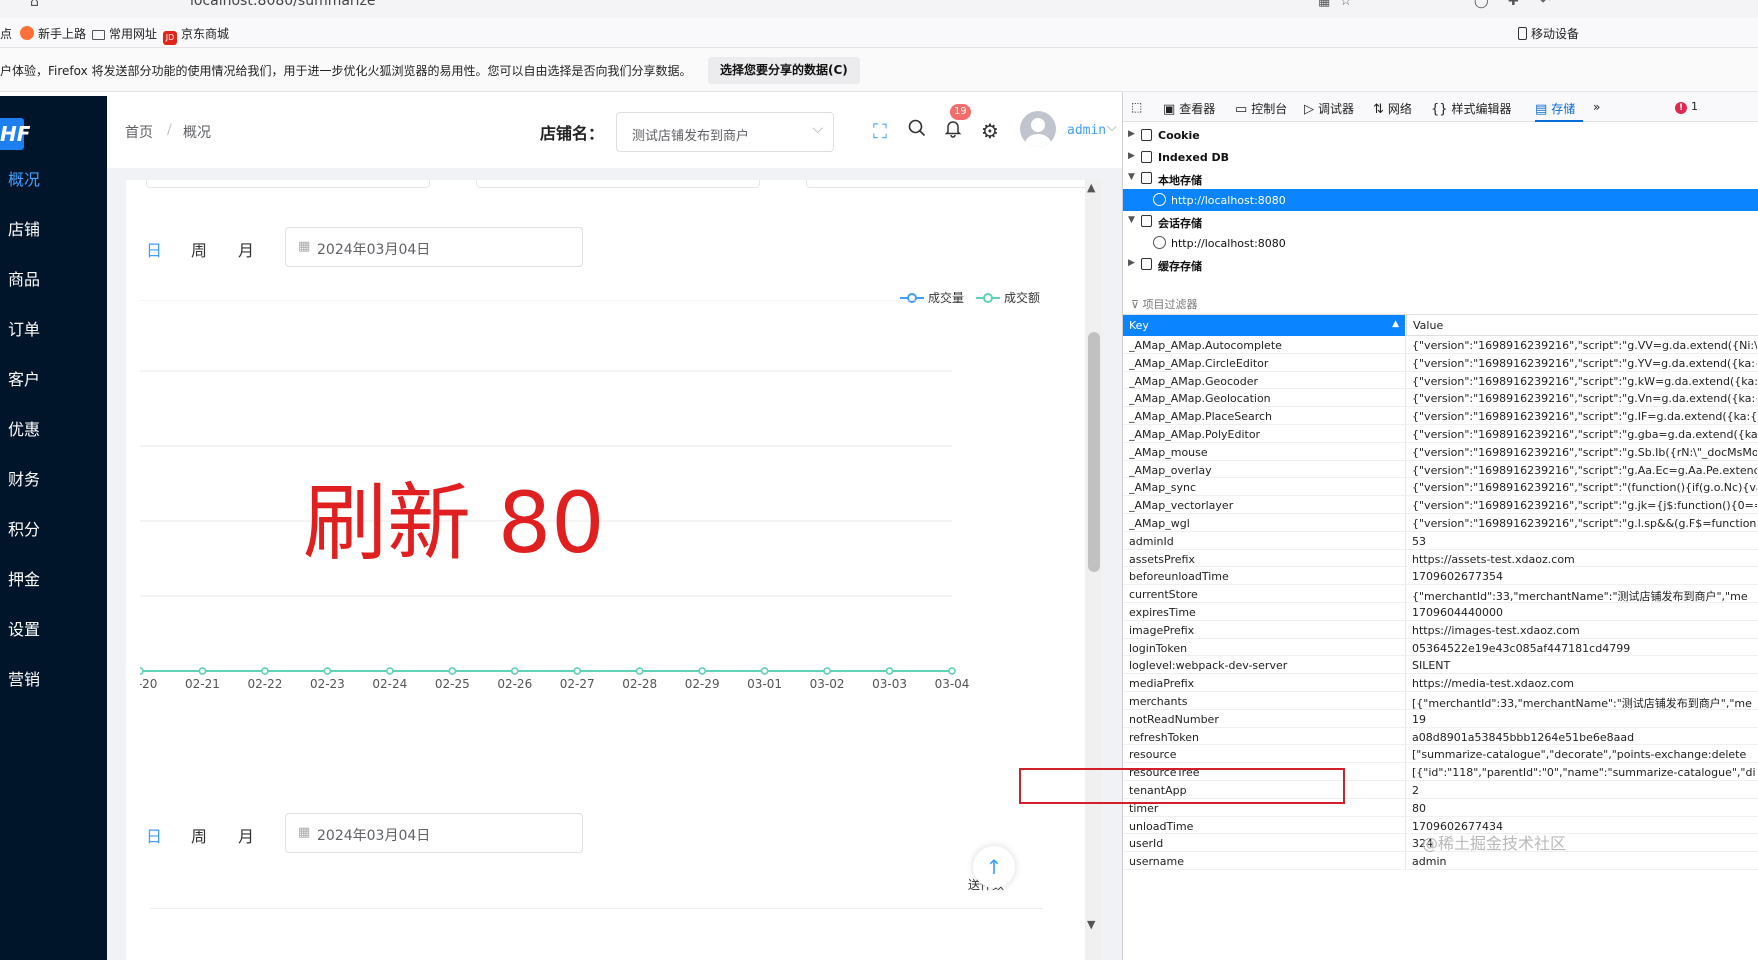  I want to click on table-row: username admin, so click(1440, 861).